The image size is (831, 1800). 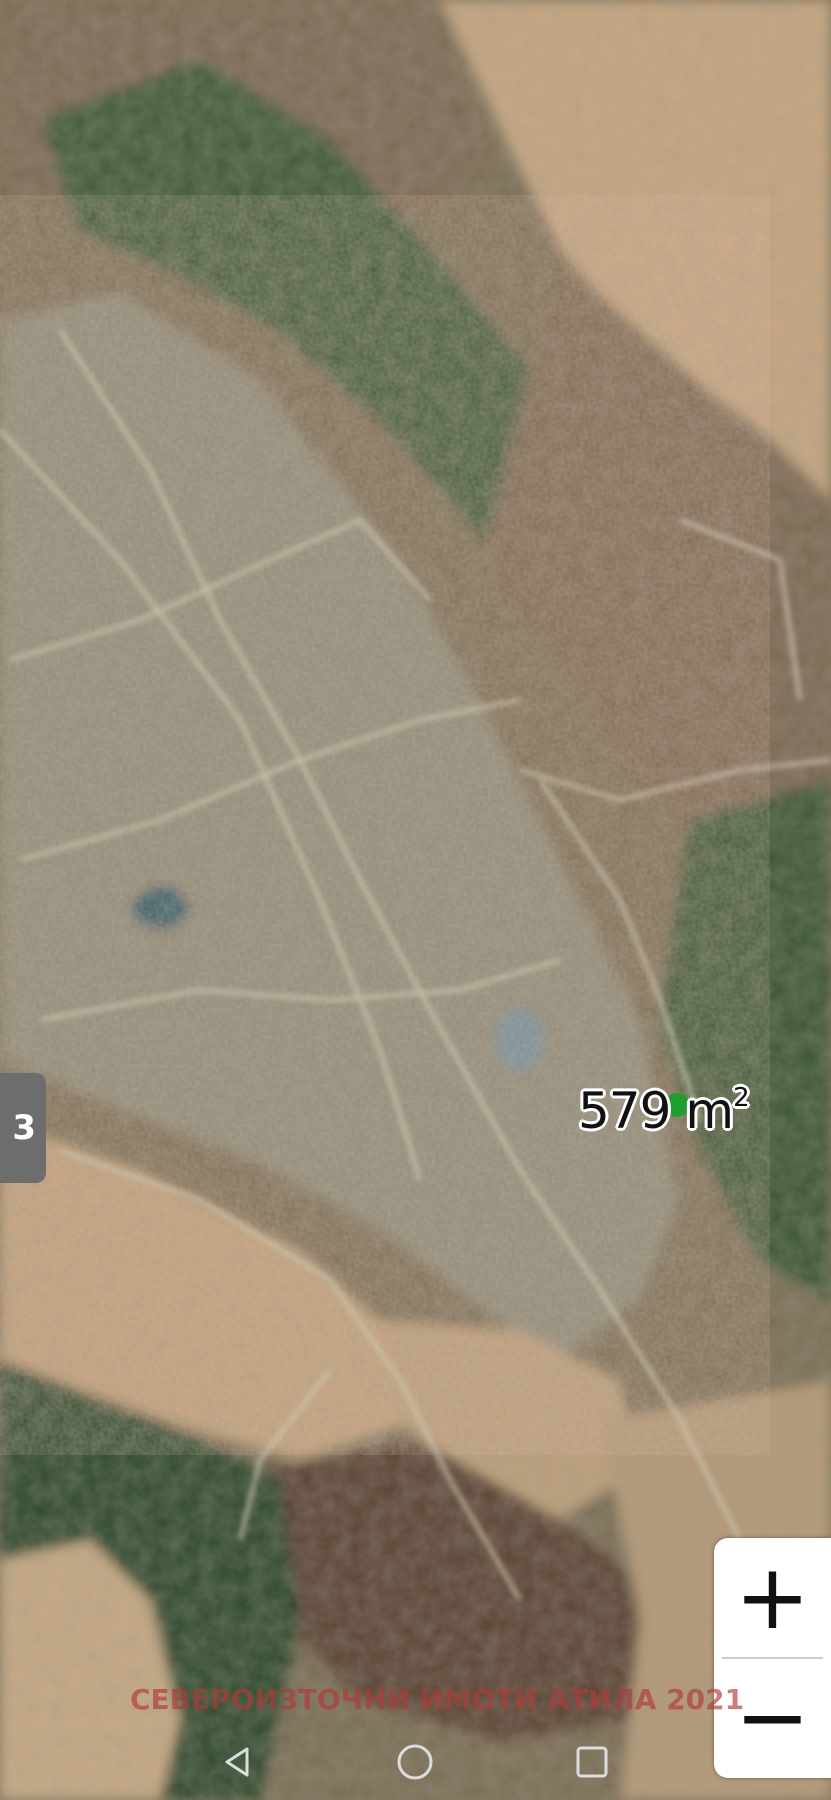 I want to click on square-recents-icon, so click(x=592, y=1762).